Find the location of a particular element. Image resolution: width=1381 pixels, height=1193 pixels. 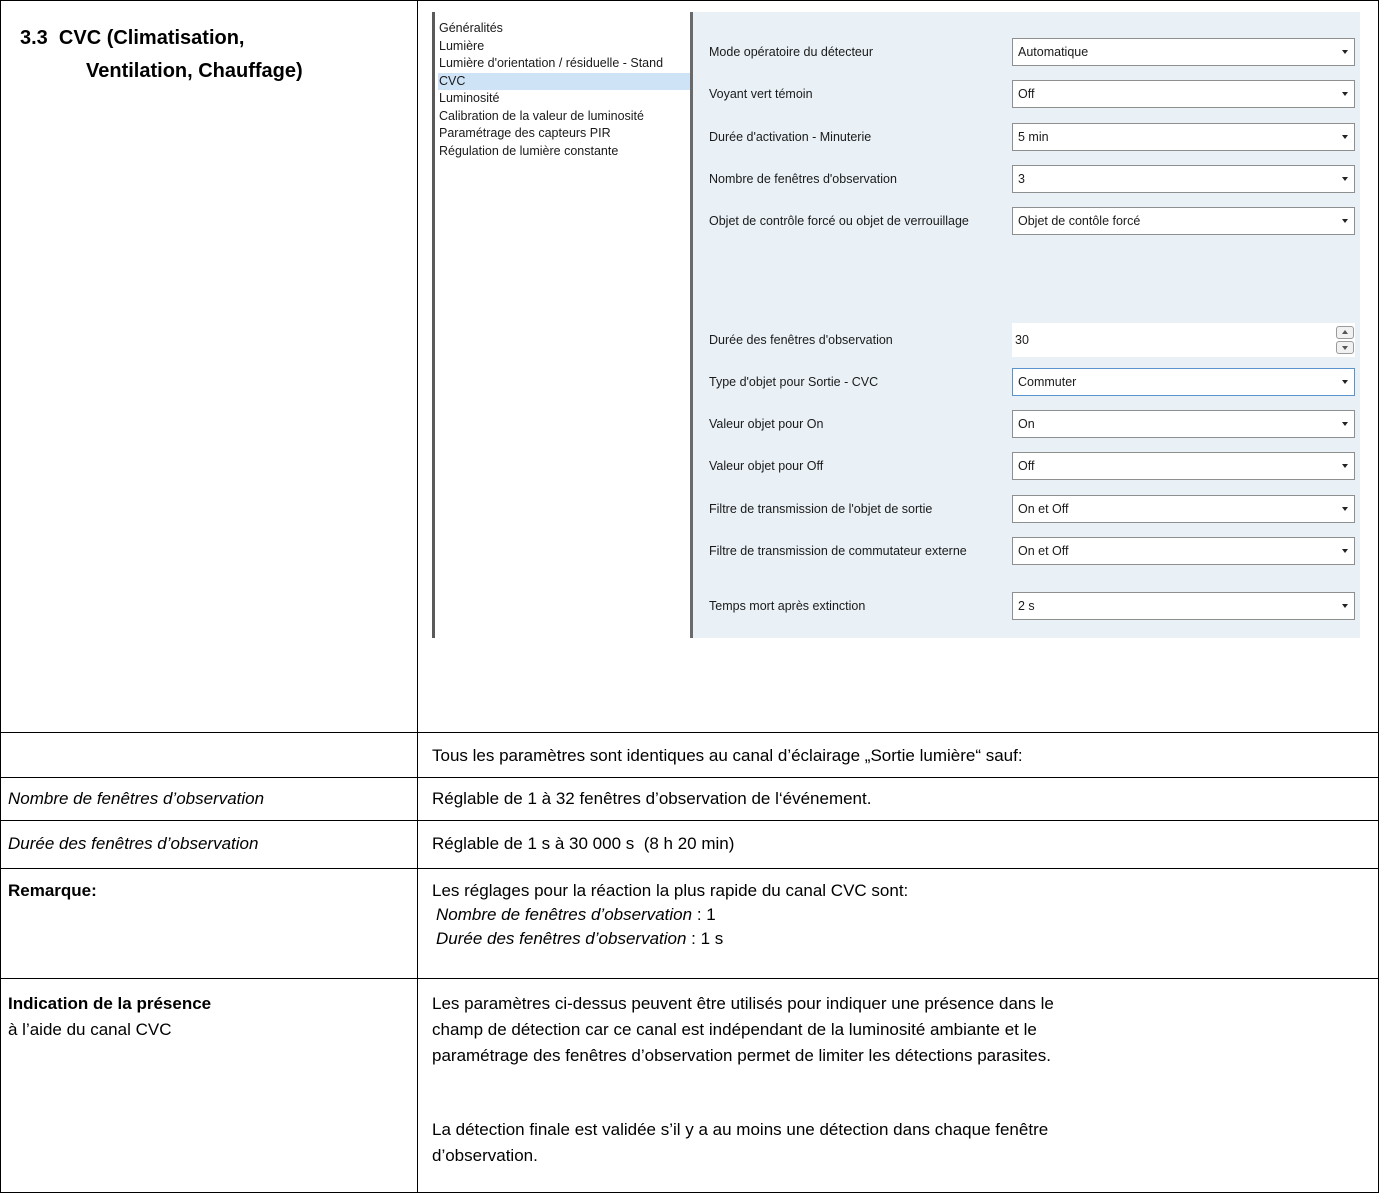

table-column-divider is located at coordinates (417, 596).